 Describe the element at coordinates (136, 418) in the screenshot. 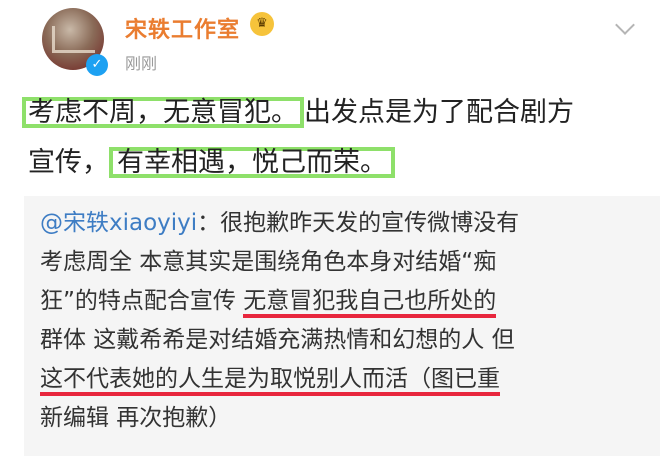

I see `quote-line-6: 新编辑 再次抱歉）` at that location.